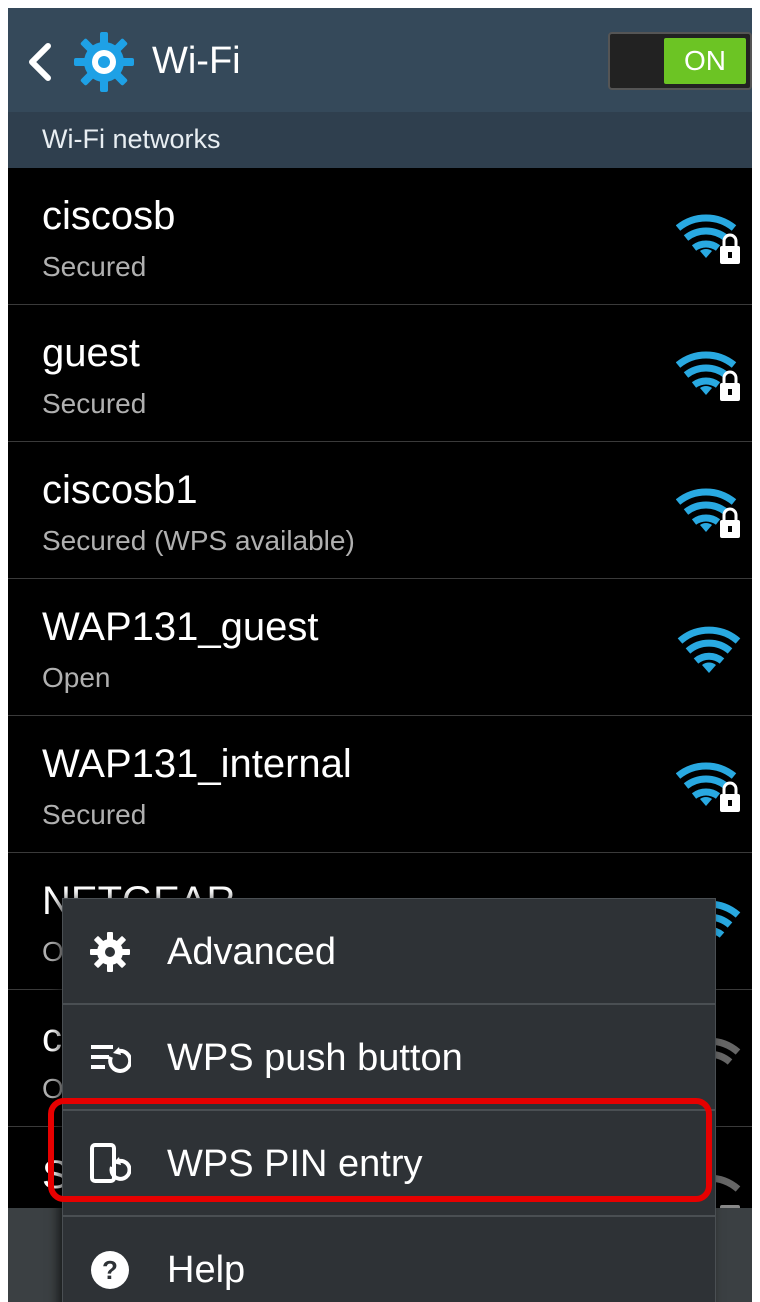 The image size is (760, 1302). Describe the element at coordinates (315, 1058) in the screenshot. I see `menu-item-label: WPS push button` at that location.